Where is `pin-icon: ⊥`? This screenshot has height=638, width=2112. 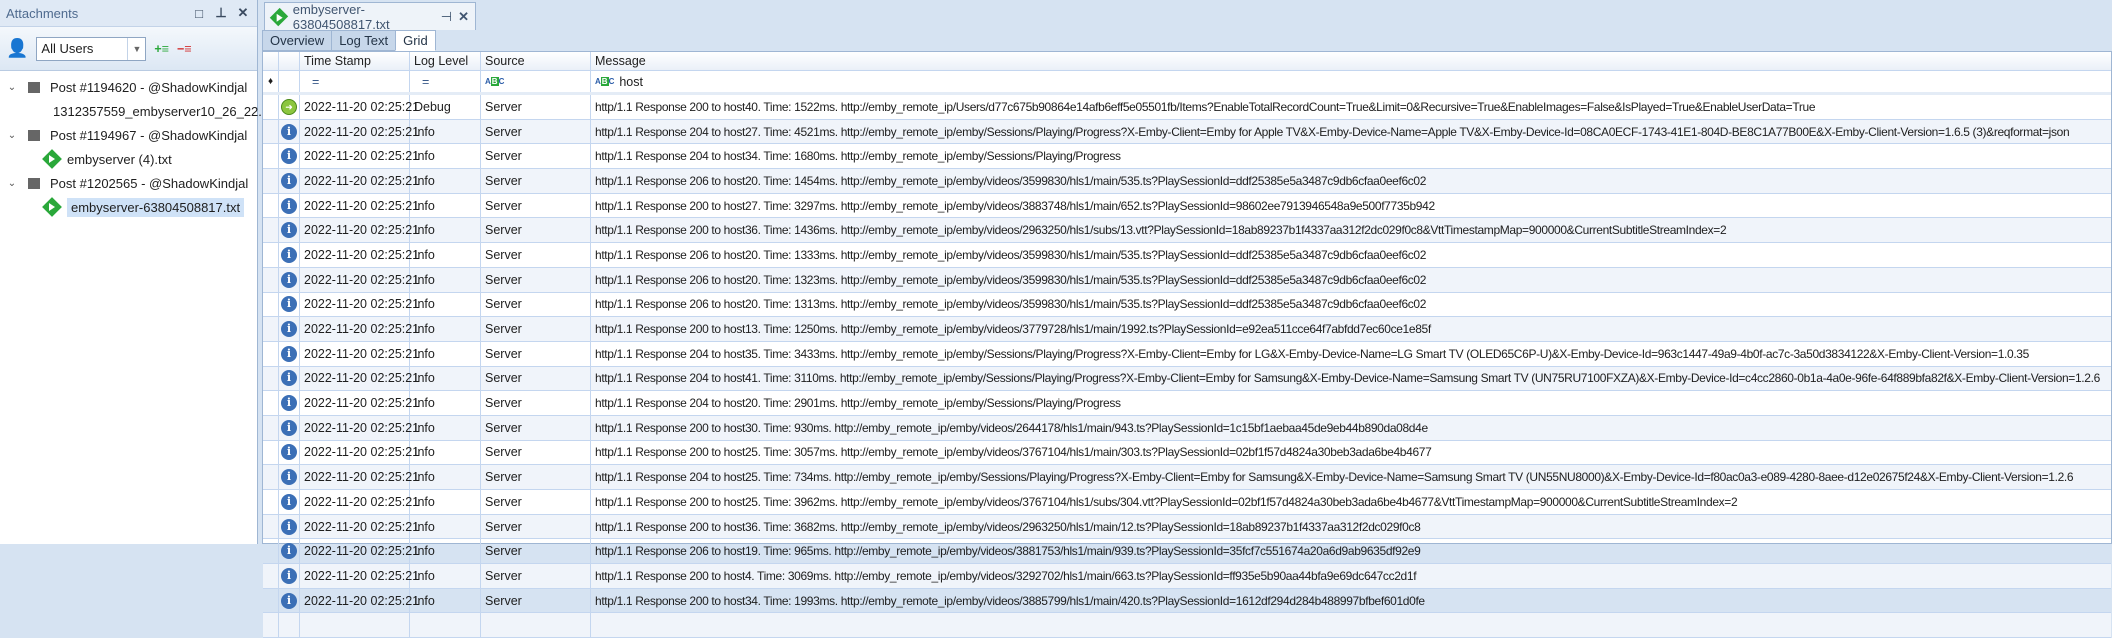 pin-icon: ⊥ is located at coordinates (221, 13).